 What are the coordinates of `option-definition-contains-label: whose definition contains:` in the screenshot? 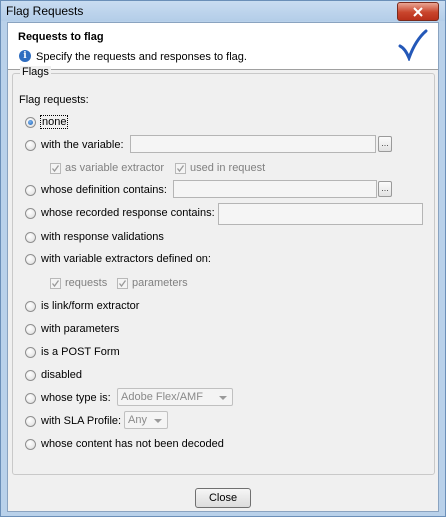 It's located at (104, 190).